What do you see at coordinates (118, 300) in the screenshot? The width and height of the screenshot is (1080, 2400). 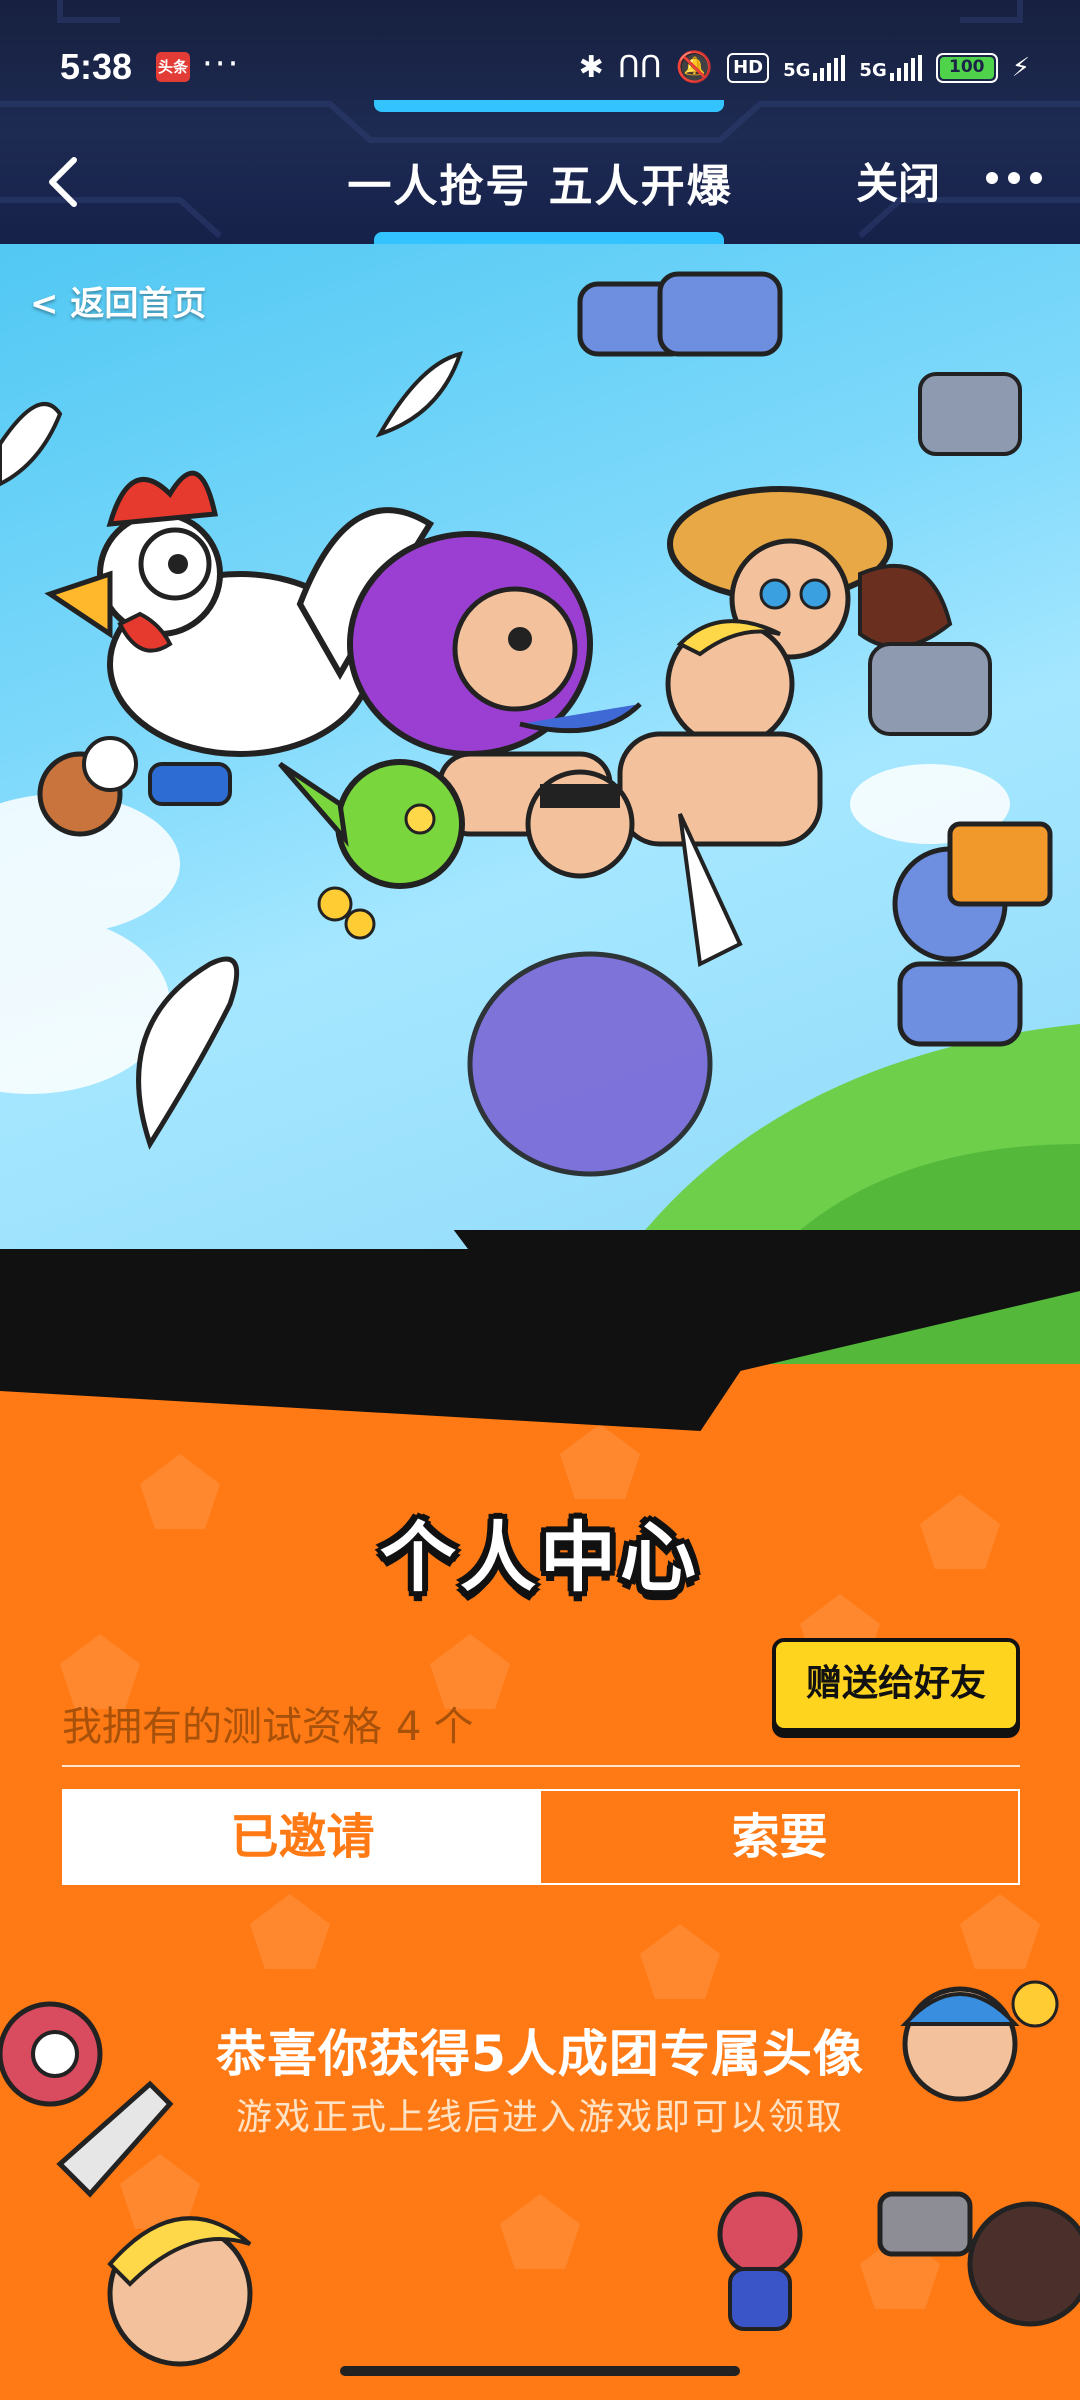 I see `back-home-link: < 返回首页` at bounding box center [118, 300].